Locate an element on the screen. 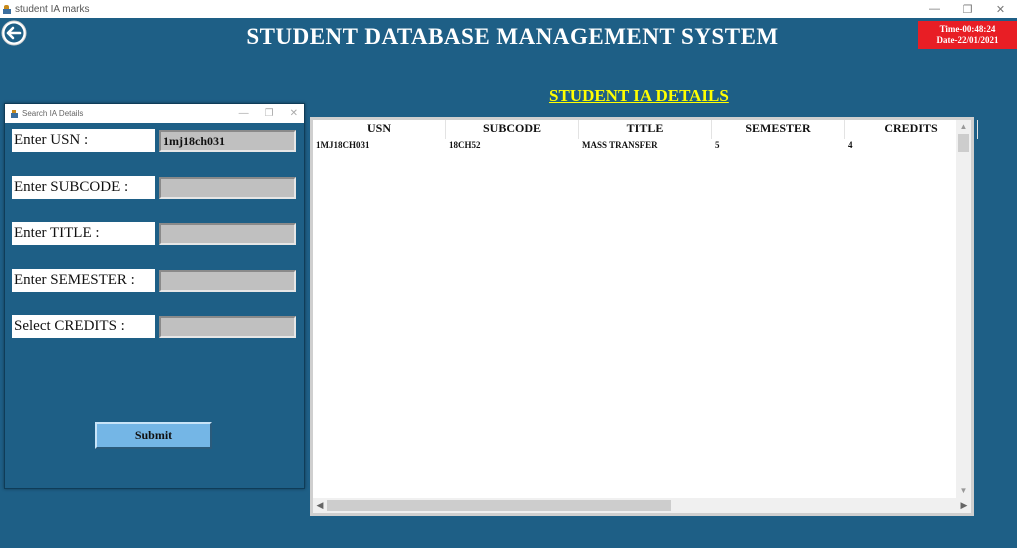 The height and width of the screenshot is (548, 1017). semester-label: Enter SEMESTER : is located at coordinates (83, 280).